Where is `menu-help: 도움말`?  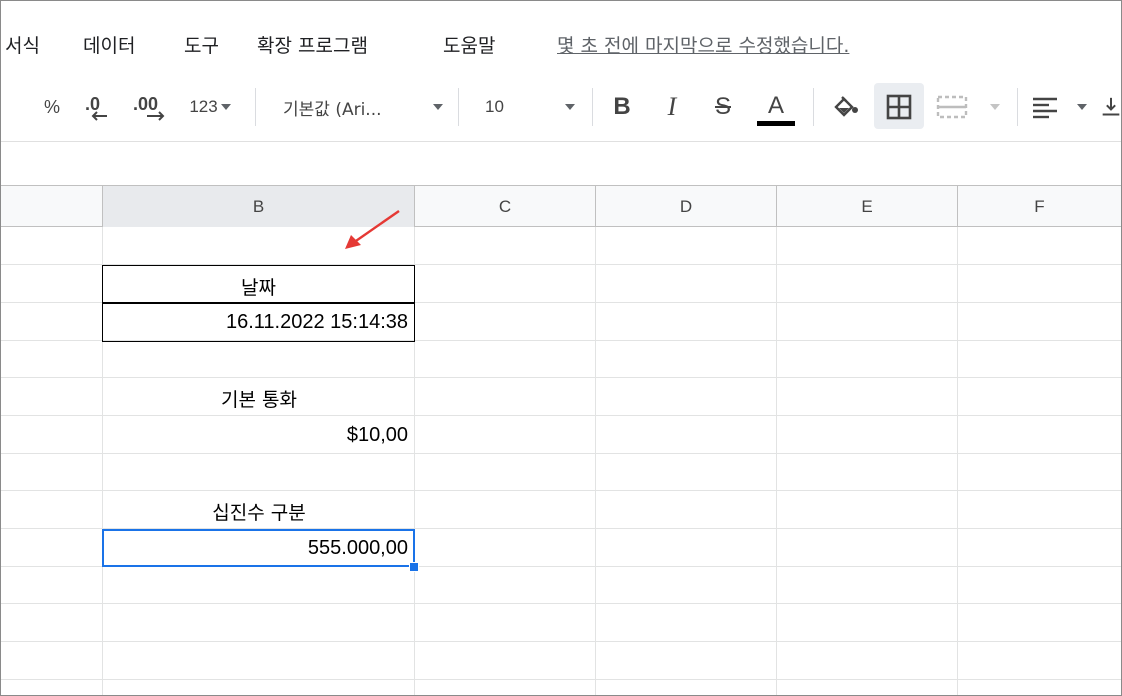
menu-help: 도움말 is located at coordinates (469, 44).